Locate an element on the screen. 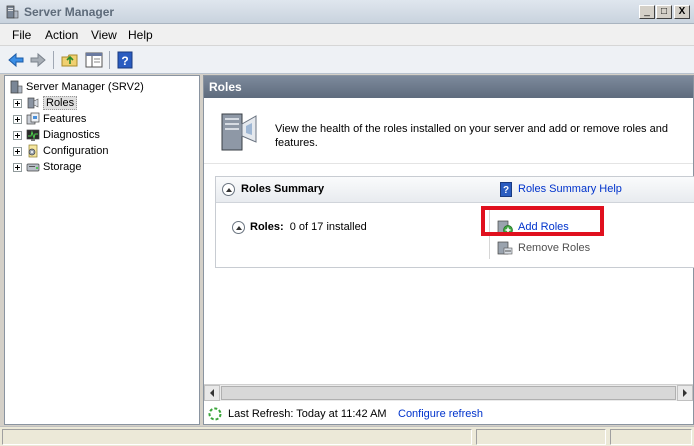  tree-item-storage: Storage is located at coordinates (47, 167).